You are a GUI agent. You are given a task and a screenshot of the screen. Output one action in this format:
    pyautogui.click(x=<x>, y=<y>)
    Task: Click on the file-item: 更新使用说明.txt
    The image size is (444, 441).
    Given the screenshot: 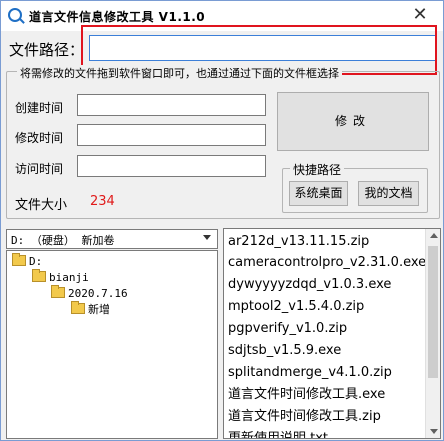 What is the action you would take?
    pyautogui.click(x=278, y=433)
    